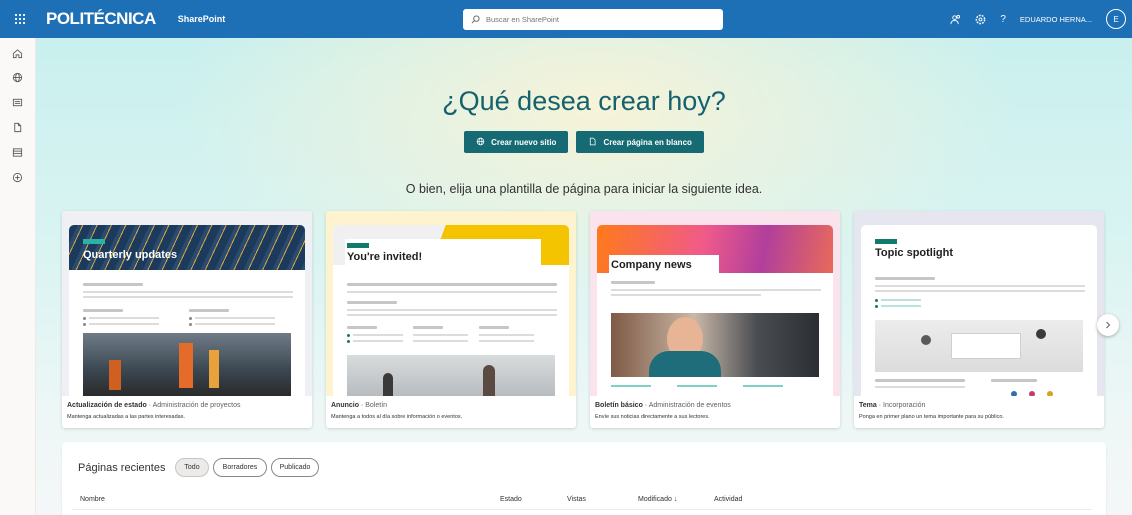 Image resolution: width=1132 pixels, height=515 pixels. Describe the element at coordinates (728, 499) in the screenshot. I see `column-activity: Actividad` at that location.